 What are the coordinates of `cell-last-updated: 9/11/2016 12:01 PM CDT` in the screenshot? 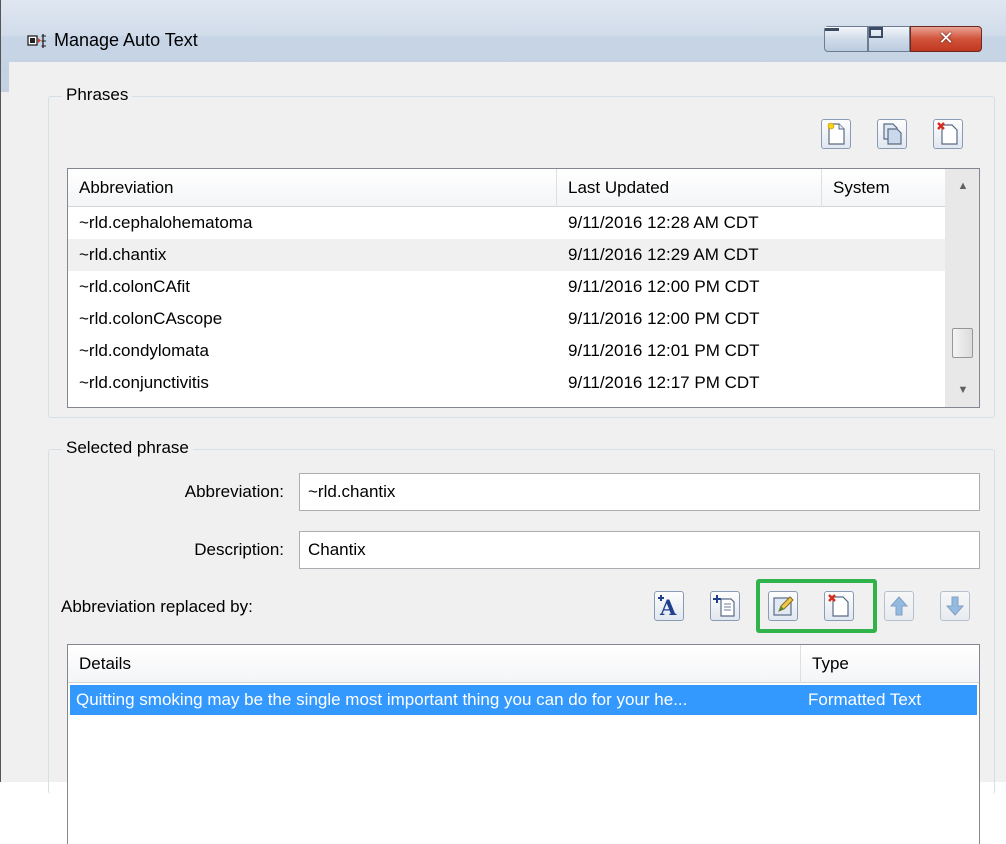 It's located at (664, 350).